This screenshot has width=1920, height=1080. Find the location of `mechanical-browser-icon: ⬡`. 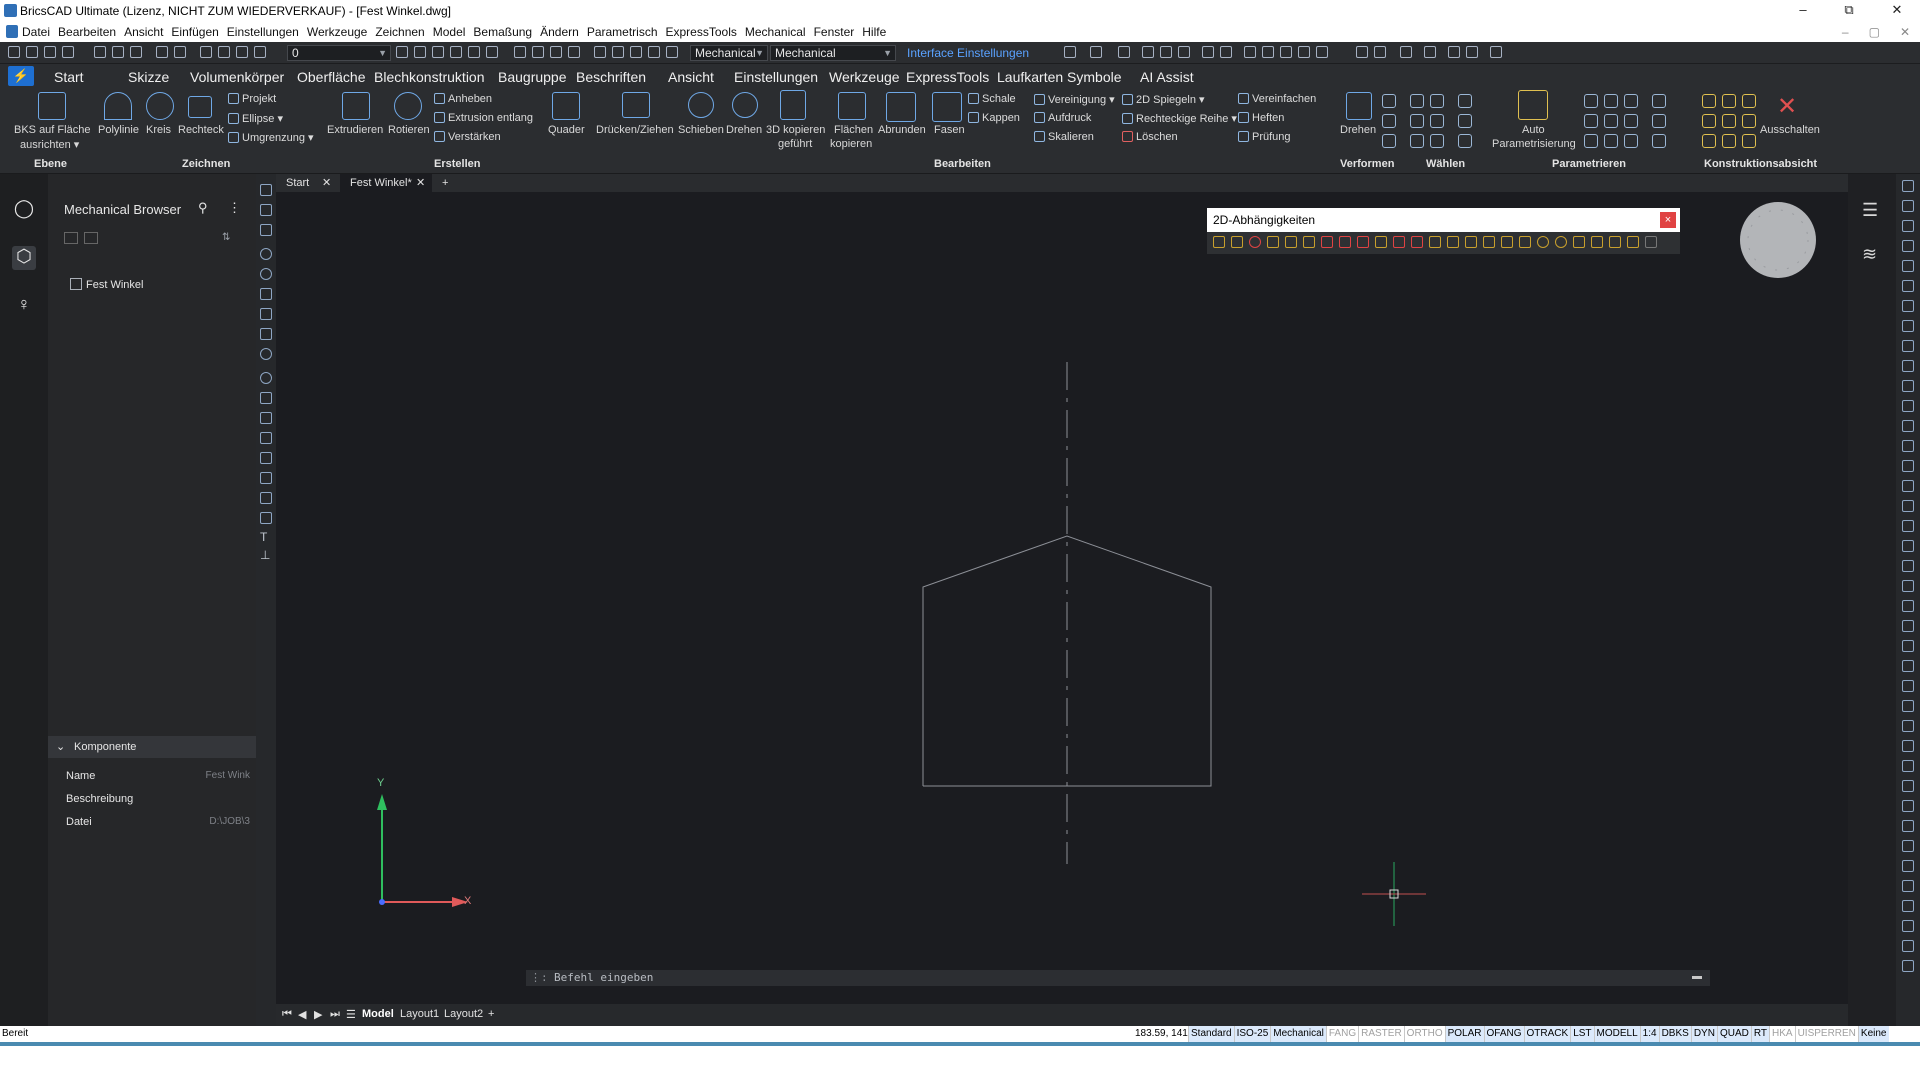

mechanical-browser-icon: ⬡ is located at coordinates (24, 258).